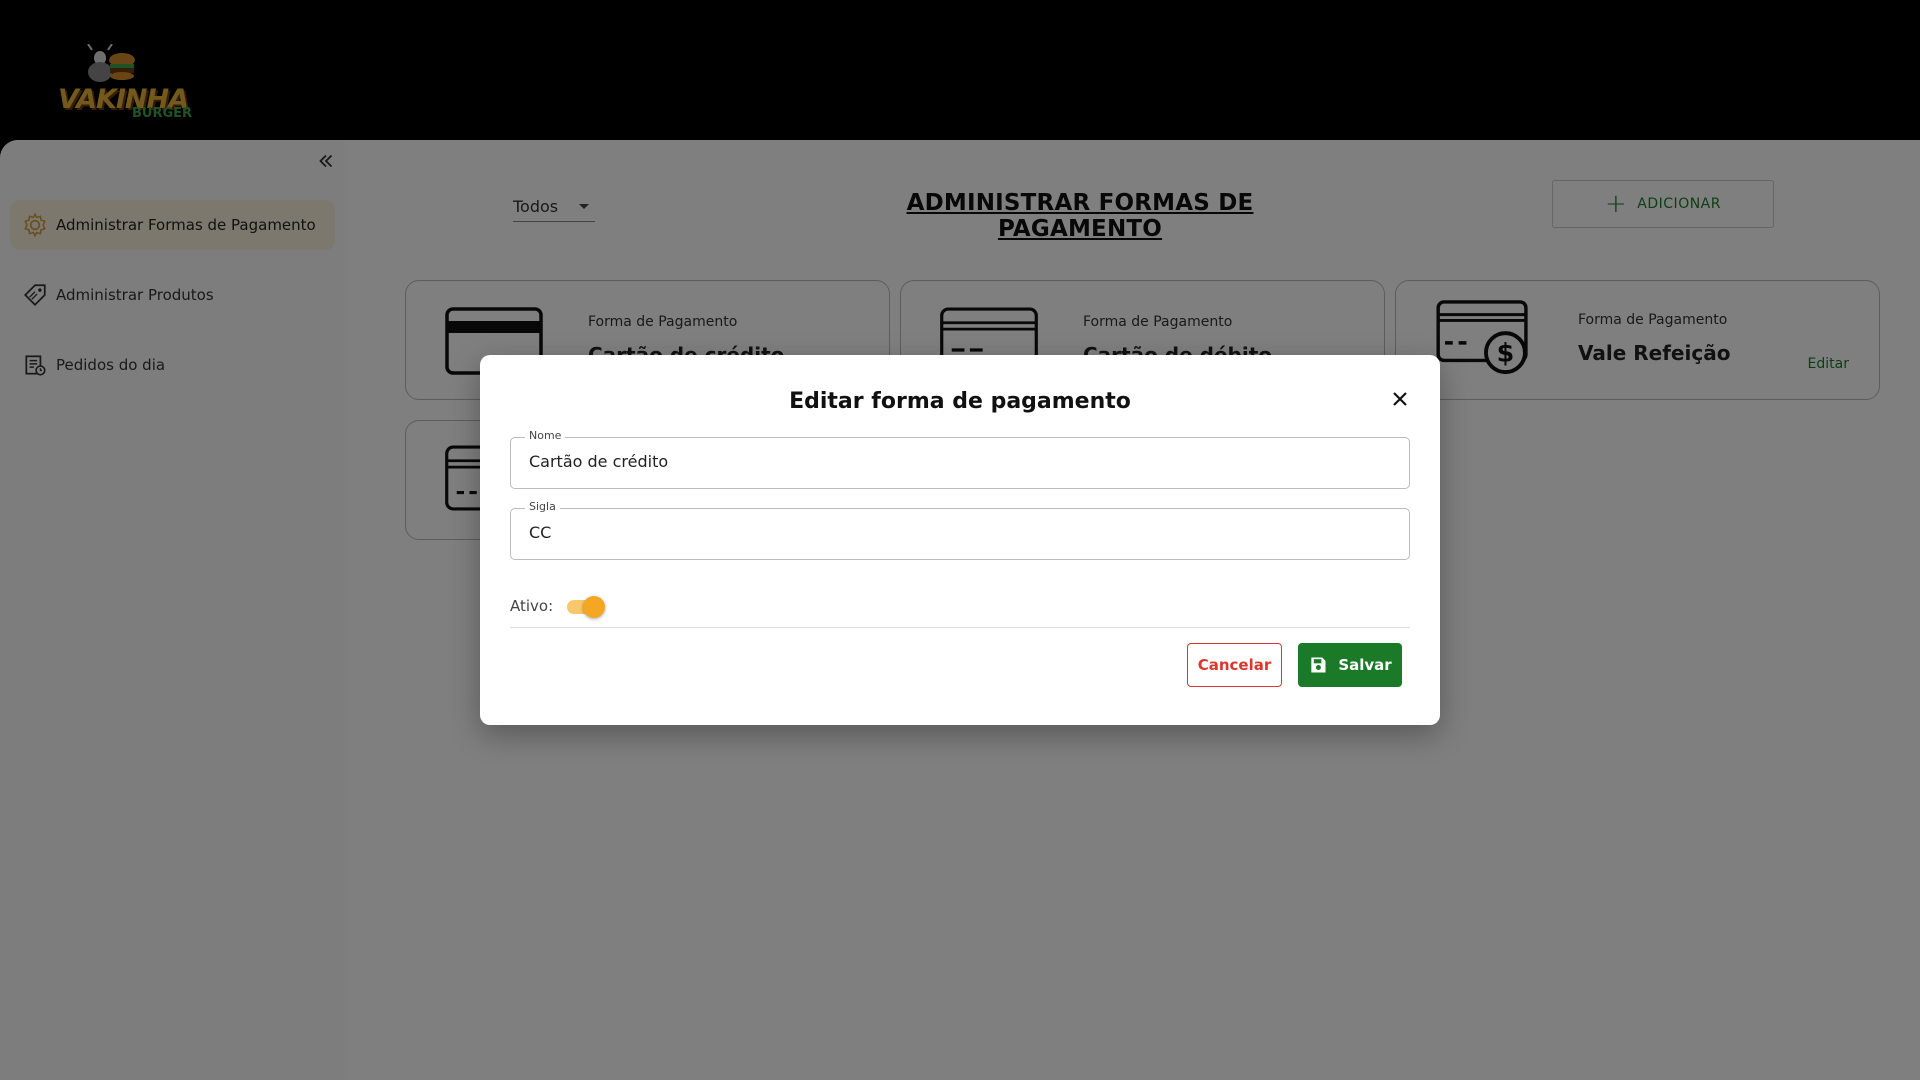  I want to click on active-row: Ativo:, so click(558, 606).